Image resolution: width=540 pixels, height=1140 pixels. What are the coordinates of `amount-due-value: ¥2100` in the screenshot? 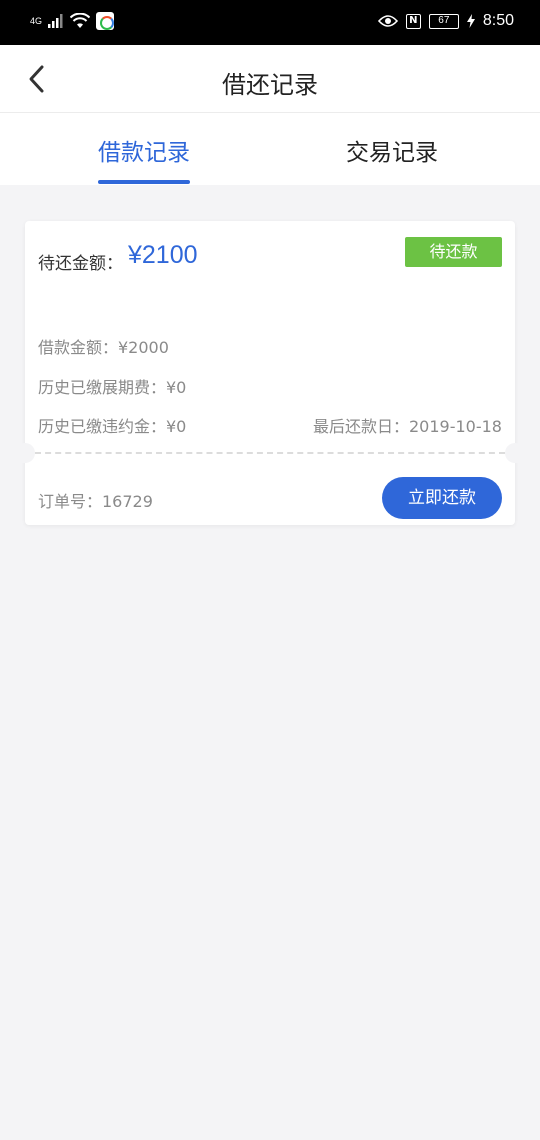 It's located at (163, 255).